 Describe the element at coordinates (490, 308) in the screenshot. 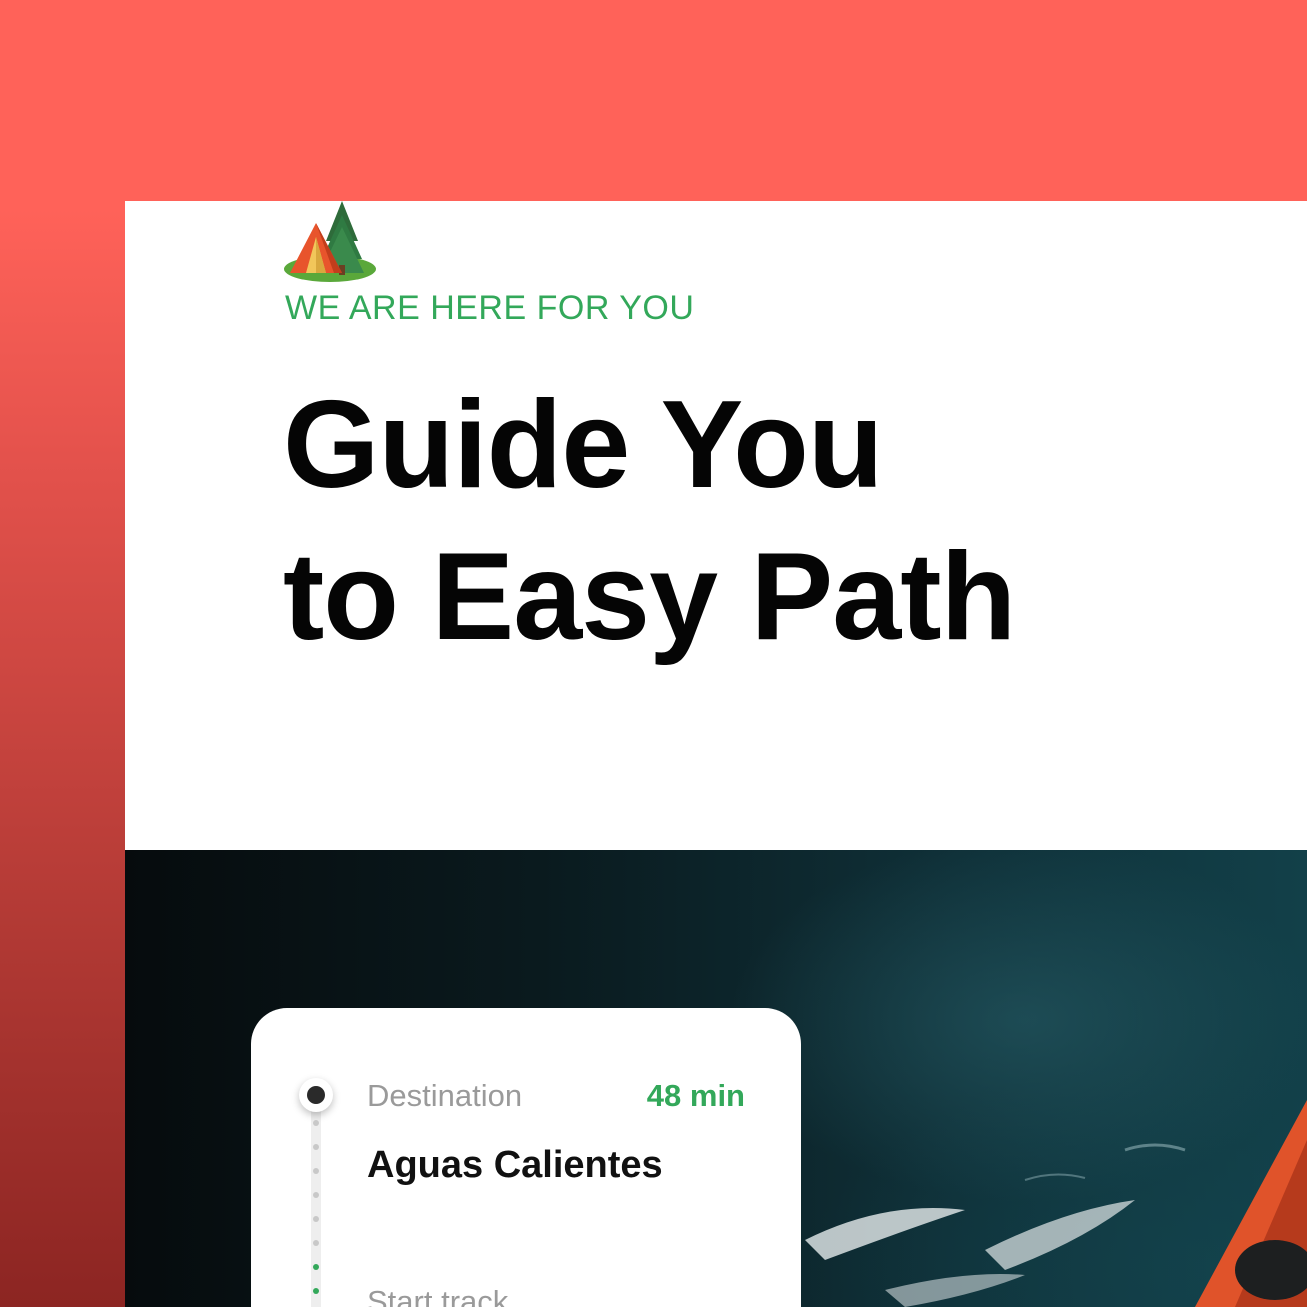

I see `hero-eyebrow: WE ARE HERE FOR YOU` at that location.